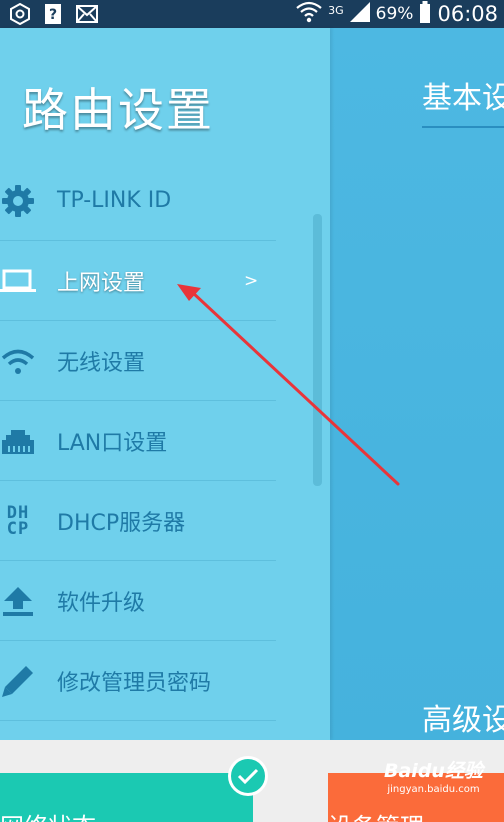 The image size is (504, 822). I want to click on network-type: 3G, so click(336, 10).